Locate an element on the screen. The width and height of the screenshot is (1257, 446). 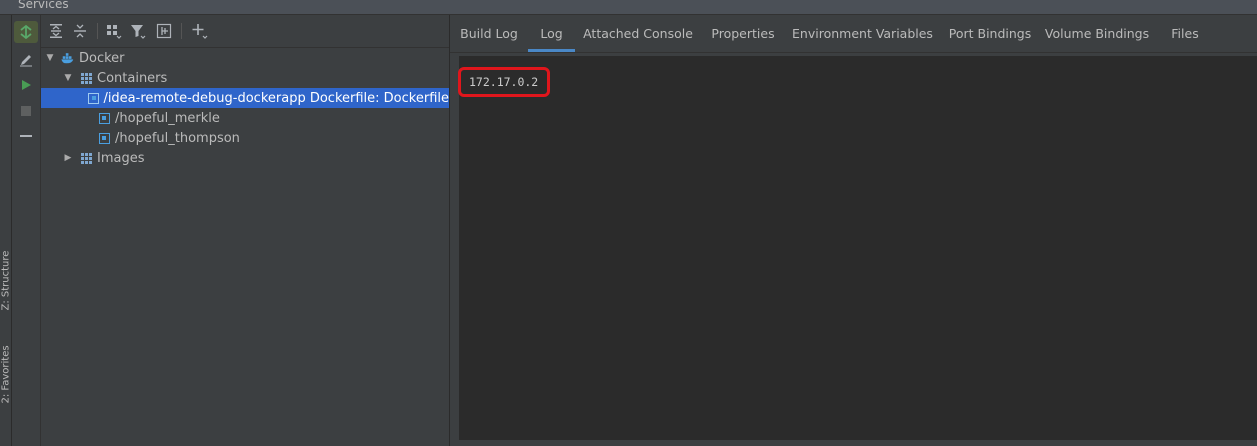
structure-stripe-label: Z: Structure is located at coordinates (6, 280).